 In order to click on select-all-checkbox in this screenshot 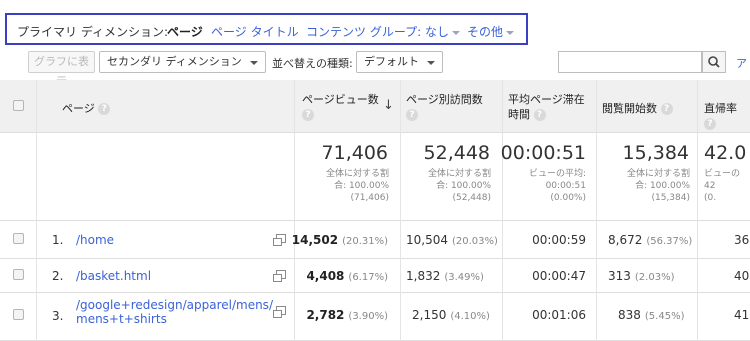, I will do `click(18, 105)`.